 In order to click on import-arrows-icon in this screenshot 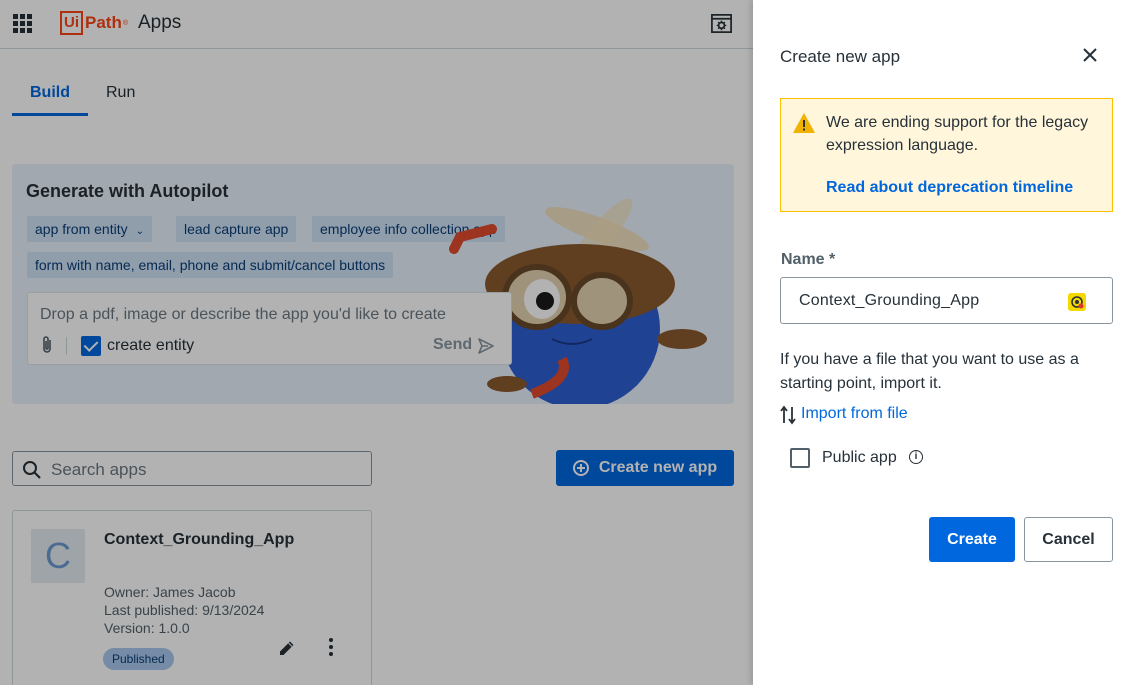, I will do `click(788, 415)`.